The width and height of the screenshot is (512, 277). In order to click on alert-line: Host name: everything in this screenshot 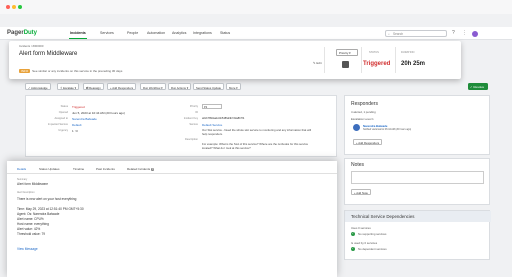, I will do `click(33, 224)`.